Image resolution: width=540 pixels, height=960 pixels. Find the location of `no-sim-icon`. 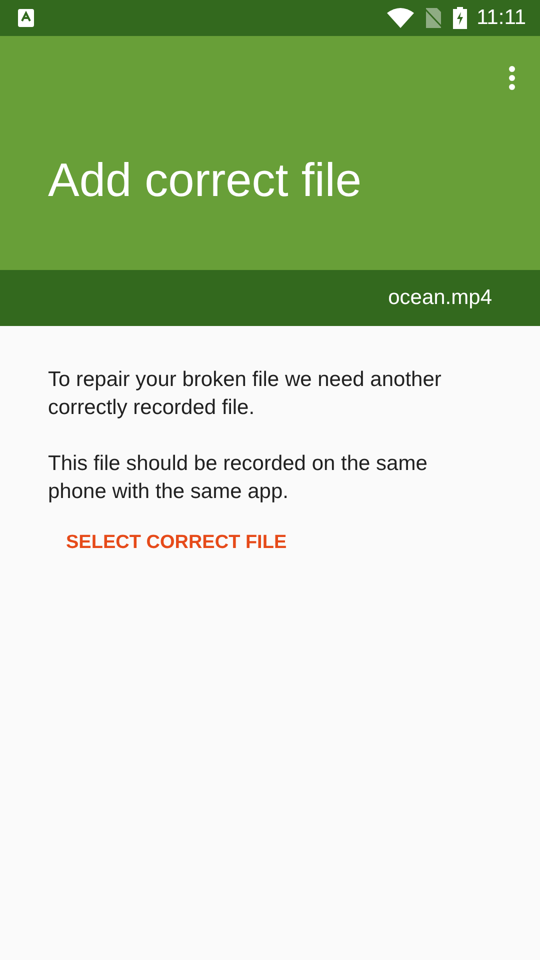

no-sim-icon is located at coordinates (433, 18).